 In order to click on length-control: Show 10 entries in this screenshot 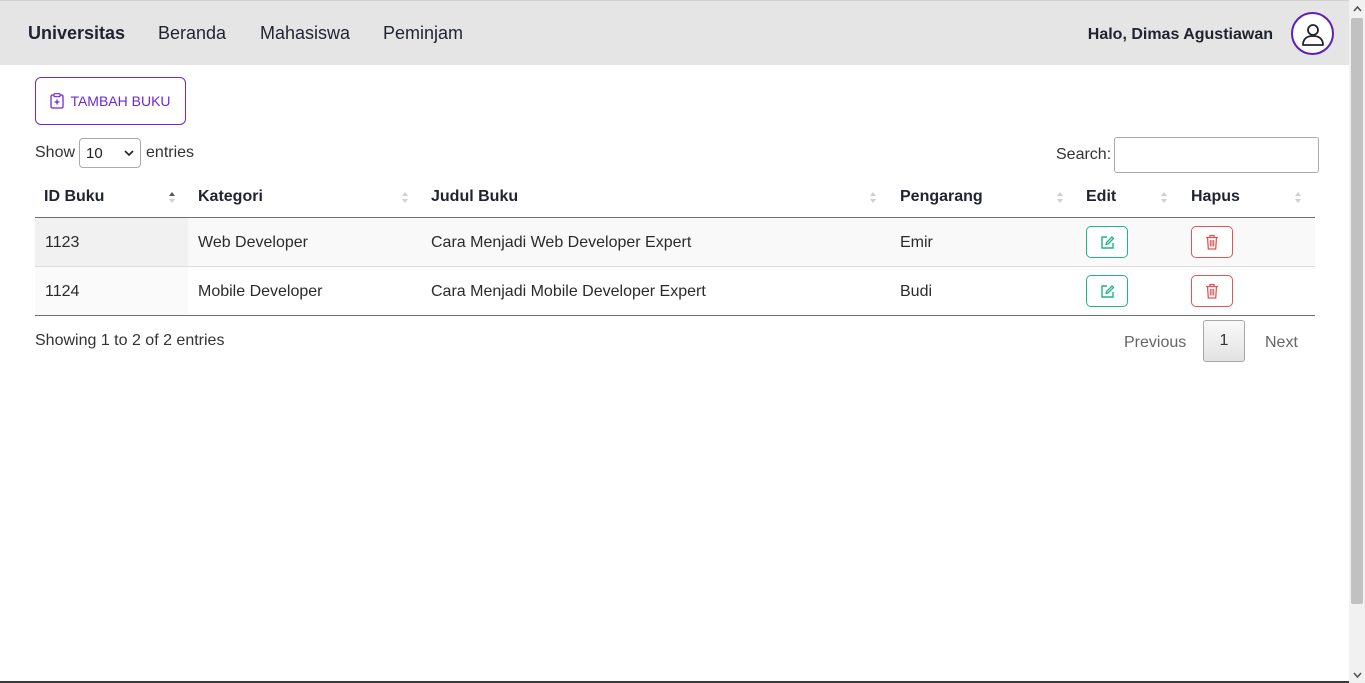, I will do `click(114, 153)`.